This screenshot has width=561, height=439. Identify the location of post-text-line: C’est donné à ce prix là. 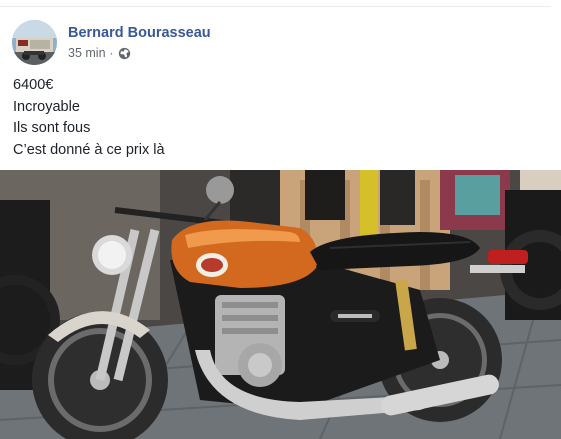
(89, 149).